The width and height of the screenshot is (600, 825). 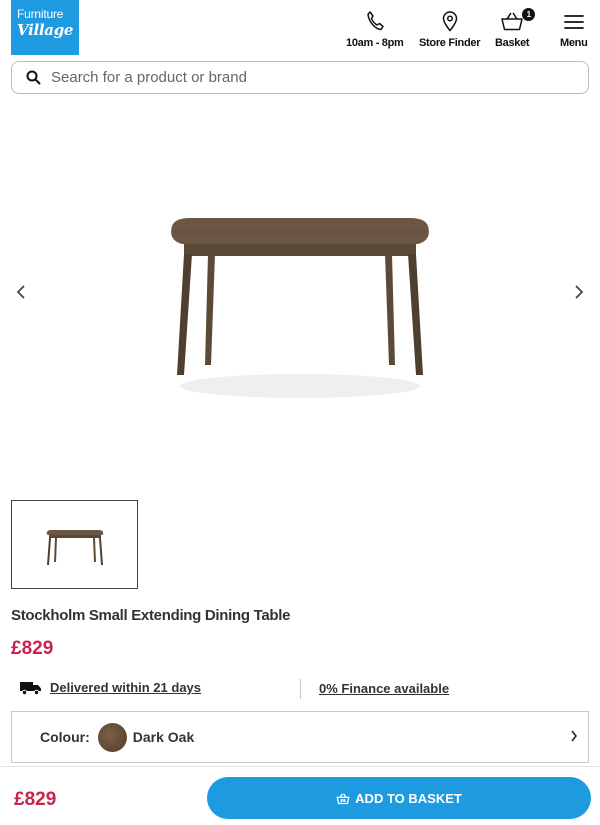 I want to click on delivery-info-link: Delivered within 21 days, so click(x=110, y=687).